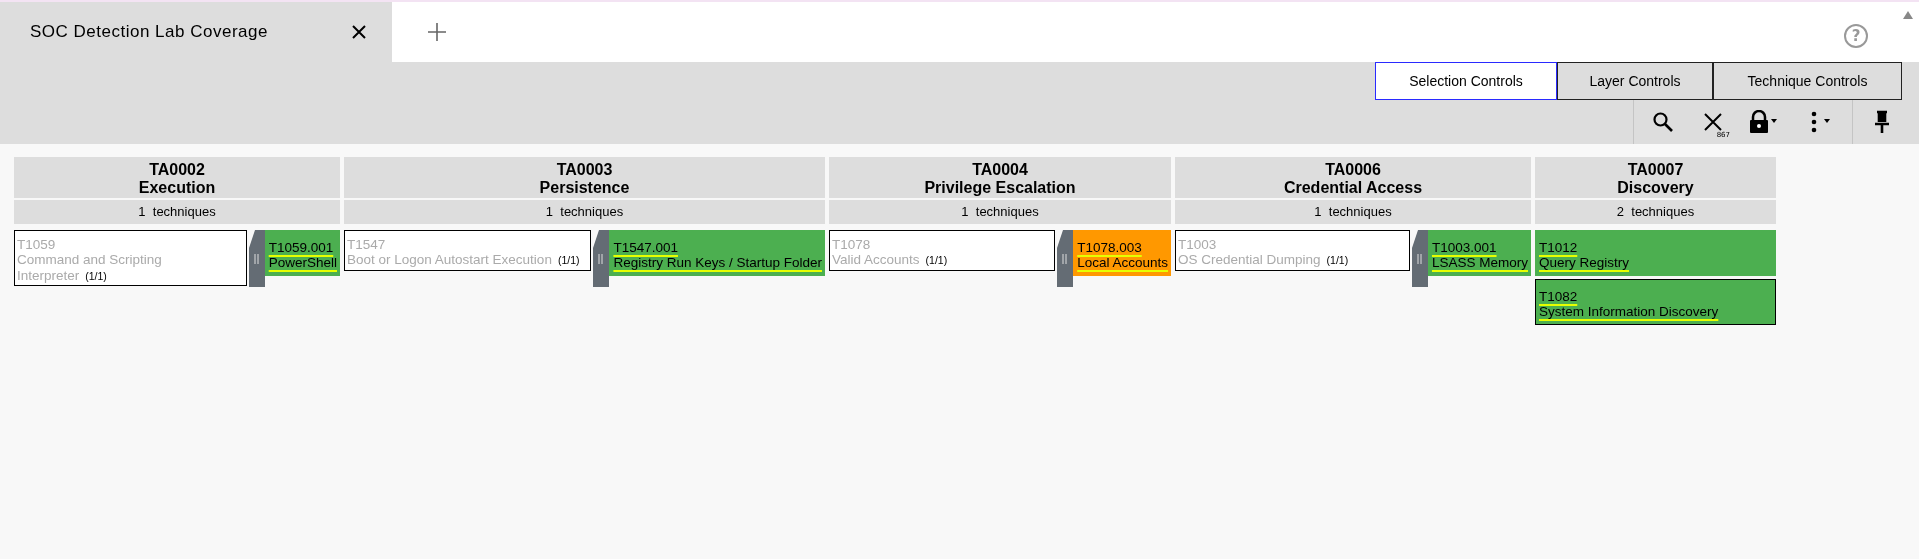 This screenshot has width=1919, height=559. I want to click on more-options-icon, so click(1821, 122).